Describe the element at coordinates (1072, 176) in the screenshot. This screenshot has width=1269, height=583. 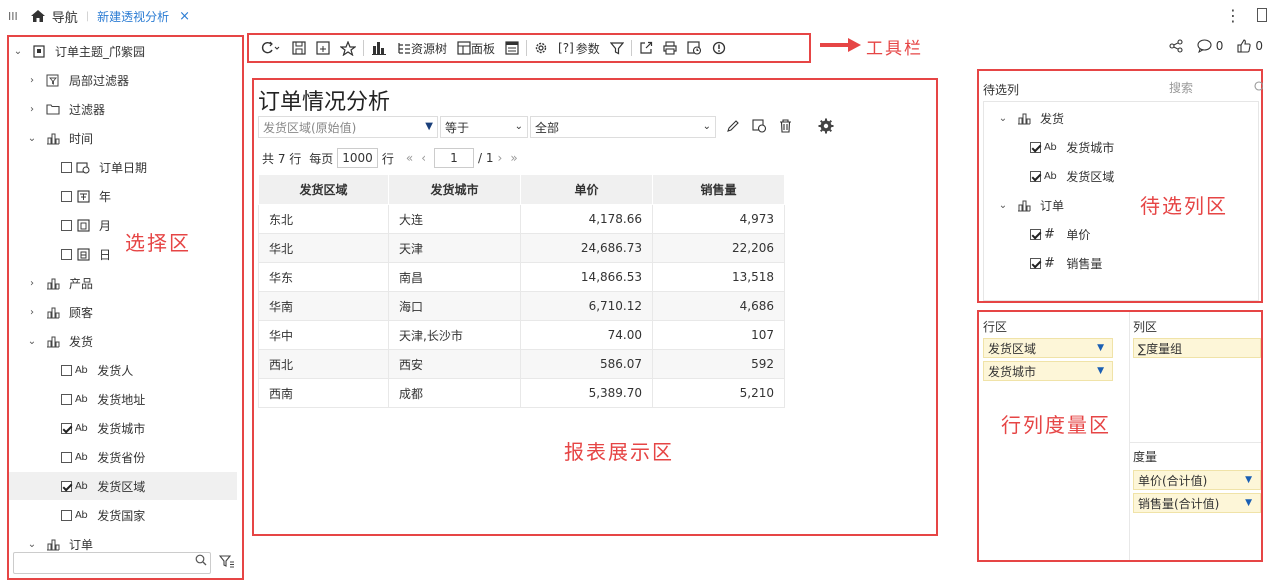
I see `pending-item: Ab 发货区域` at that location.